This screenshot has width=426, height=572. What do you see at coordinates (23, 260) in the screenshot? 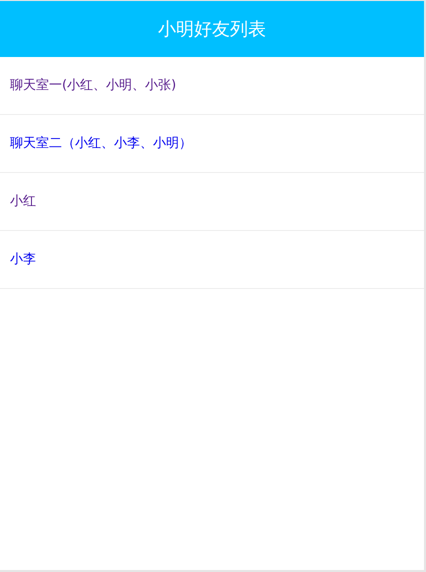
I see `chat-list-link: 小李` at bounding box center [23, 260].